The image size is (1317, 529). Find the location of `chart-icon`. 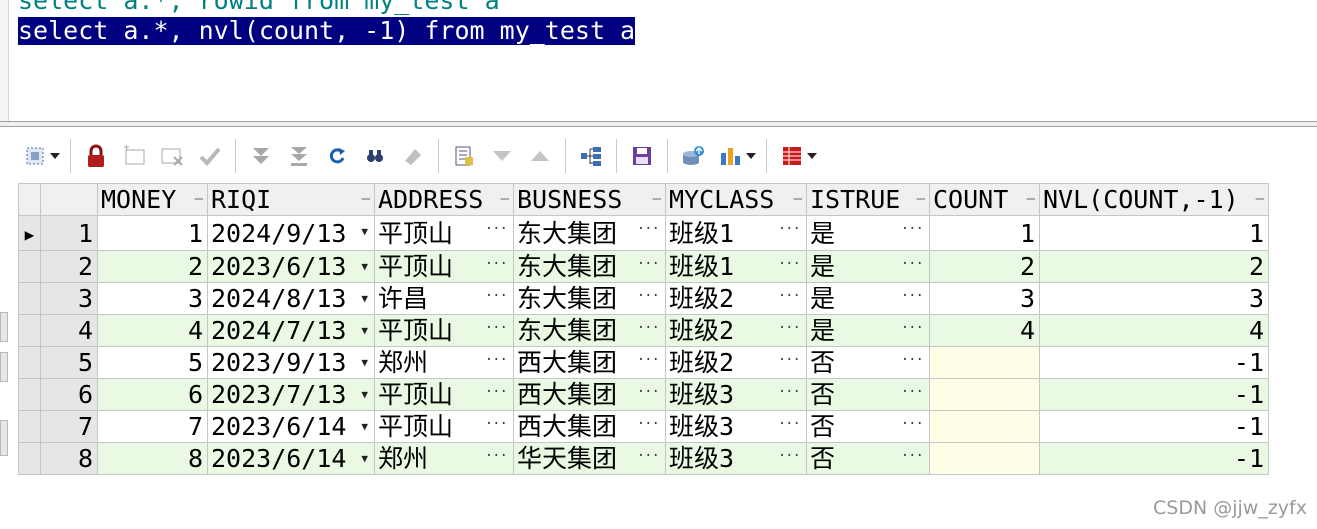

chart-icon is located at coordinates (731, 156).